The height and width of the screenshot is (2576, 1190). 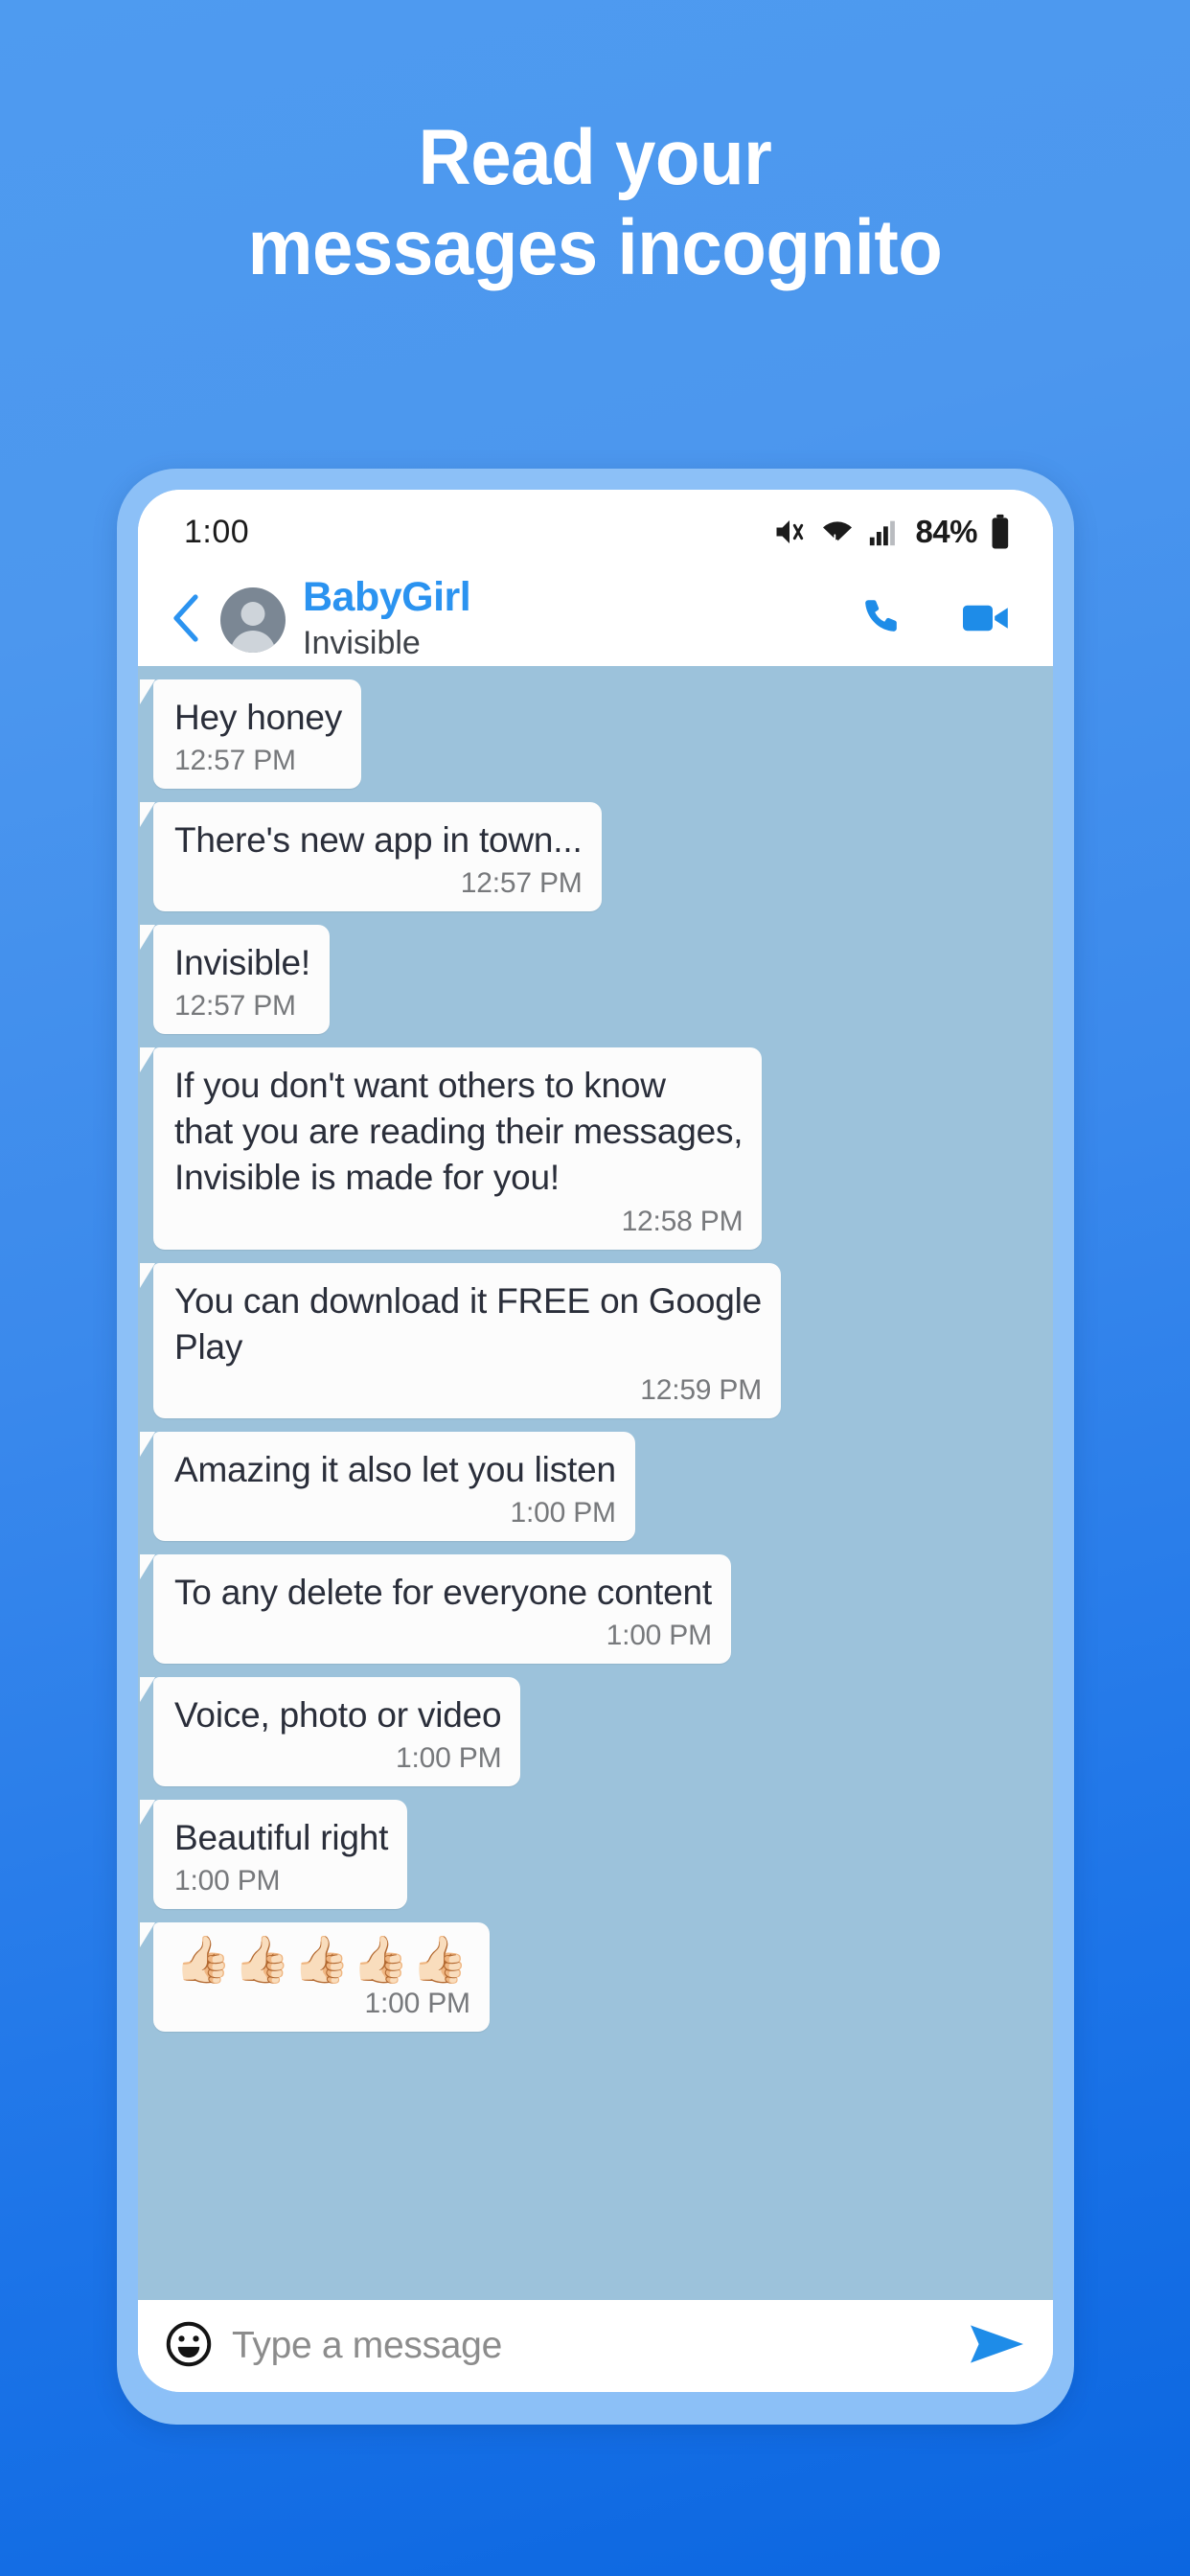 I want to click on message-text: Hey honey, so click(x=258, y=717).